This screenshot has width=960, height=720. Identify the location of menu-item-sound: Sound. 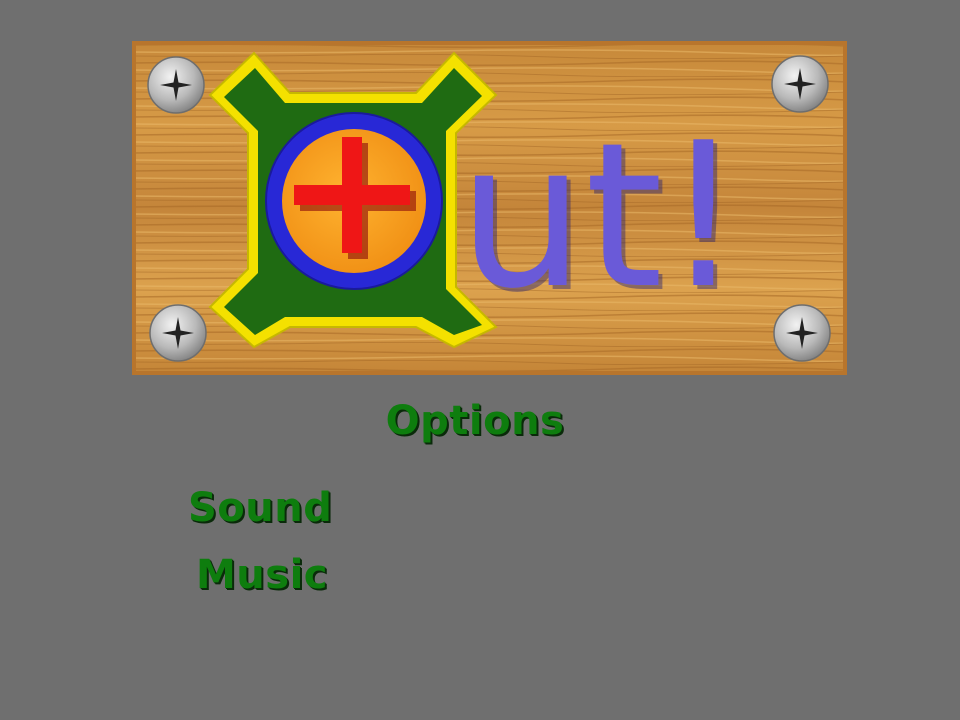
(260, 508).